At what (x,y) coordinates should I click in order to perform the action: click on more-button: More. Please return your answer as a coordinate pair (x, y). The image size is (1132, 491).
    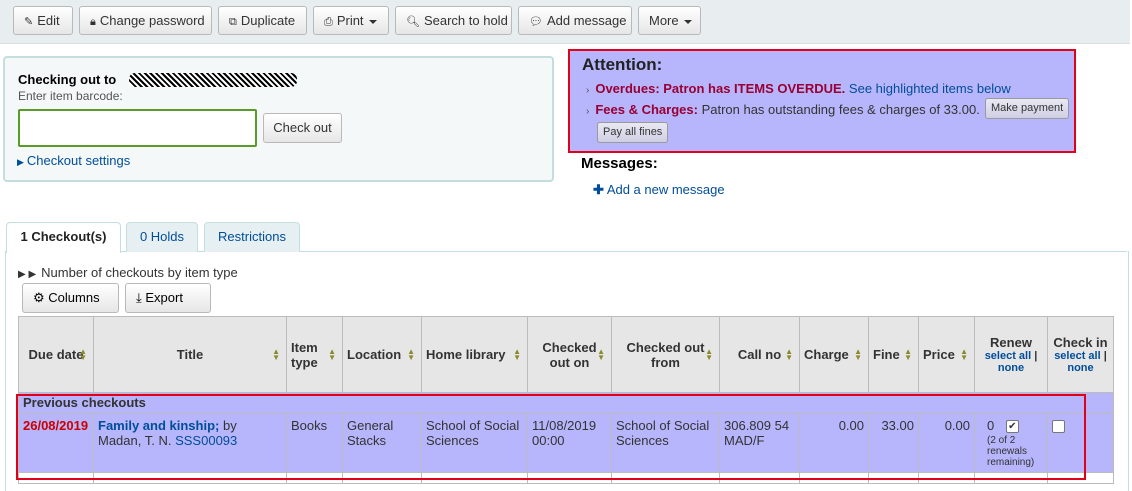
    Looking at the image, I should click on (669, 20).